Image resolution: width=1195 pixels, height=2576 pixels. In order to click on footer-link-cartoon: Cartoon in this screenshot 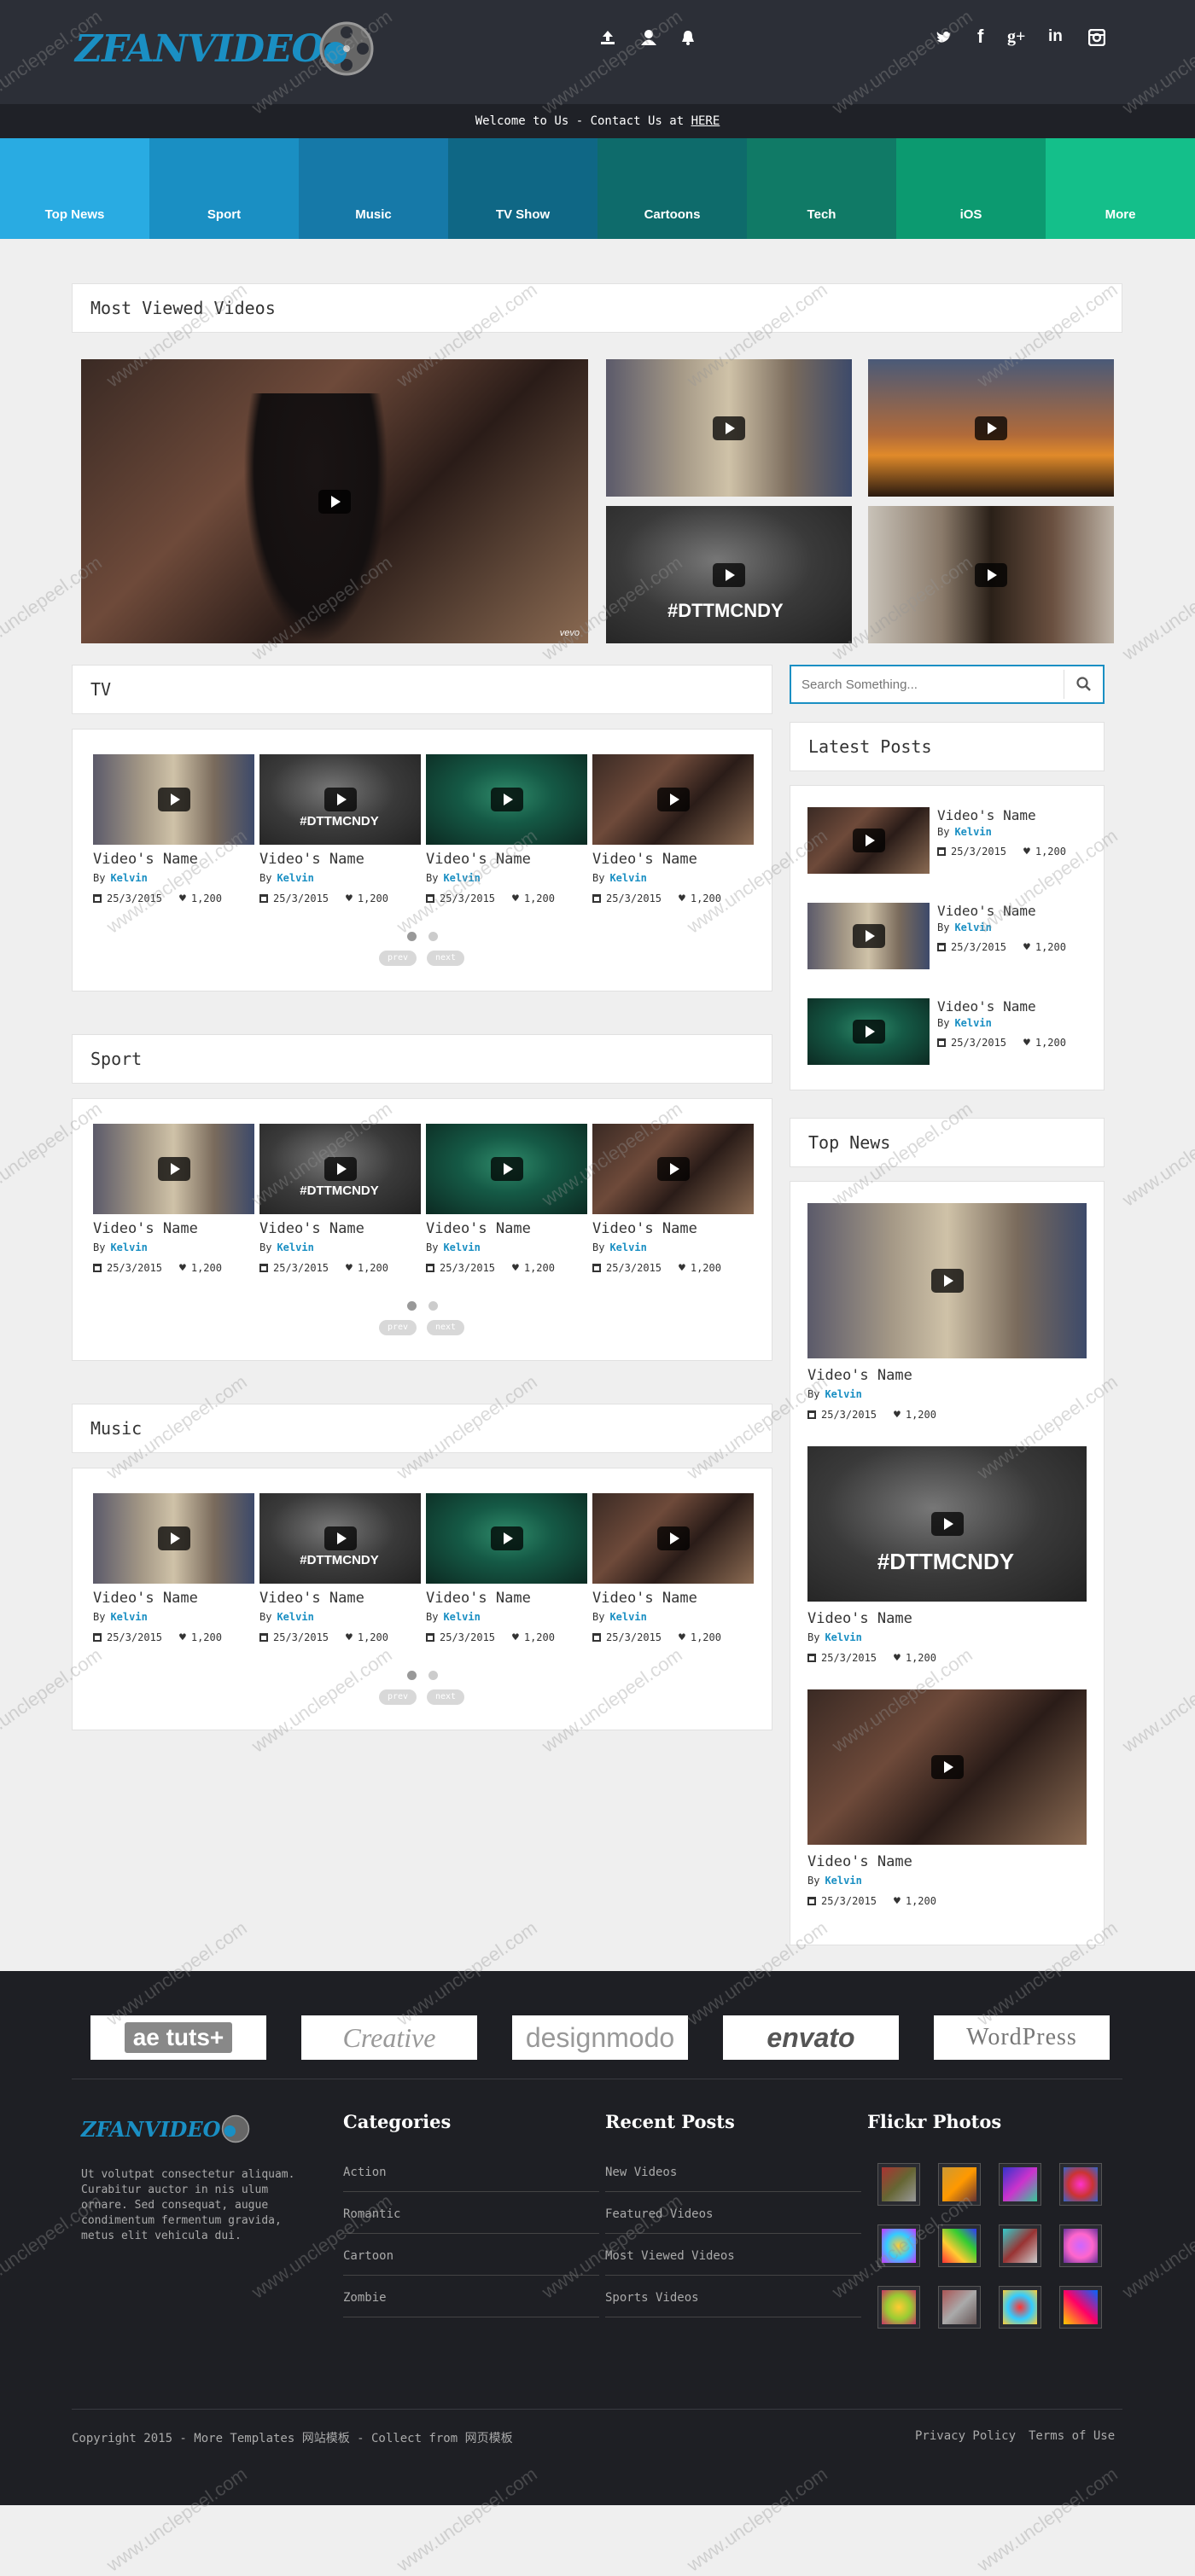, I will do `click(471, 2262)`.